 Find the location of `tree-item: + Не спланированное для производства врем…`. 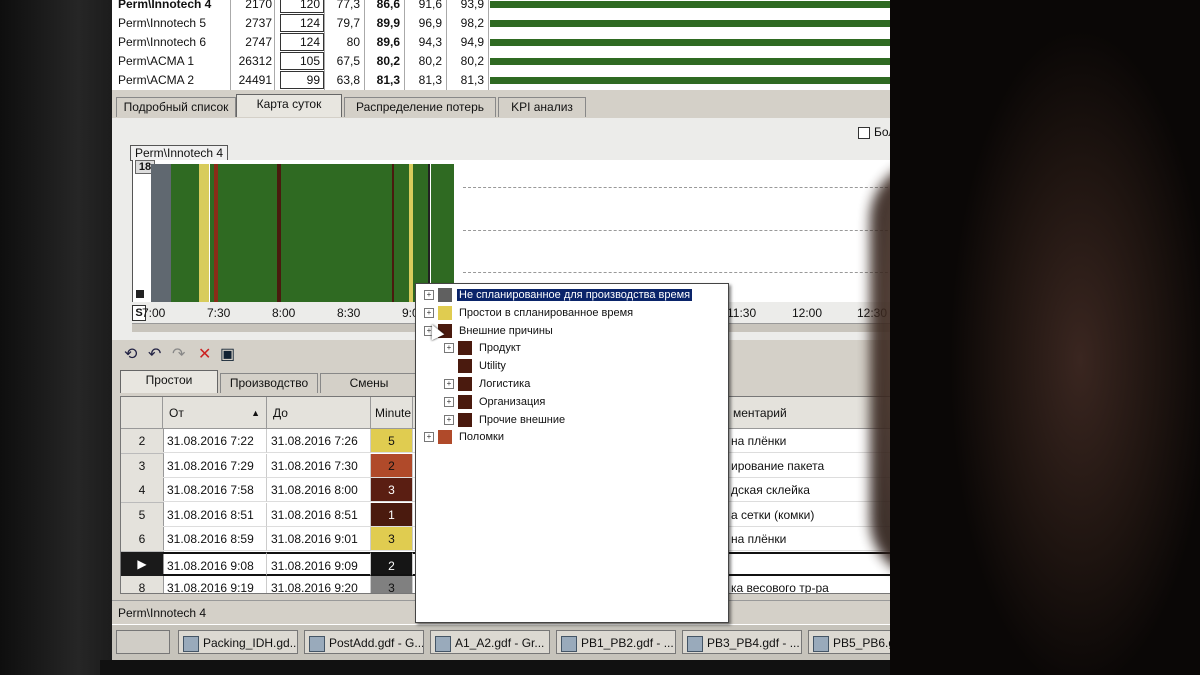

tree-item: + Не спланированное для производства врем… is located at coordinates (558, 295).